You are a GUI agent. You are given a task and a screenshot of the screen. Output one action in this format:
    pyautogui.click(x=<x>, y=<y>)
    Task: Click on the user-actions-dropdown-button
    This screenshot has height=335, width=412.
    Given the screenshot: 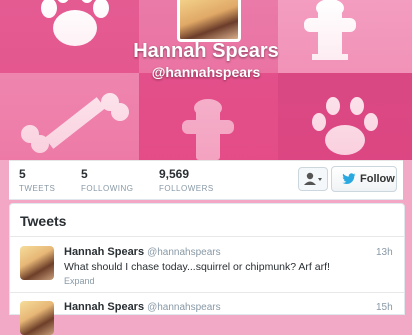 What is the action you would take?
    pyautogui.click(x=313, y=179)
    